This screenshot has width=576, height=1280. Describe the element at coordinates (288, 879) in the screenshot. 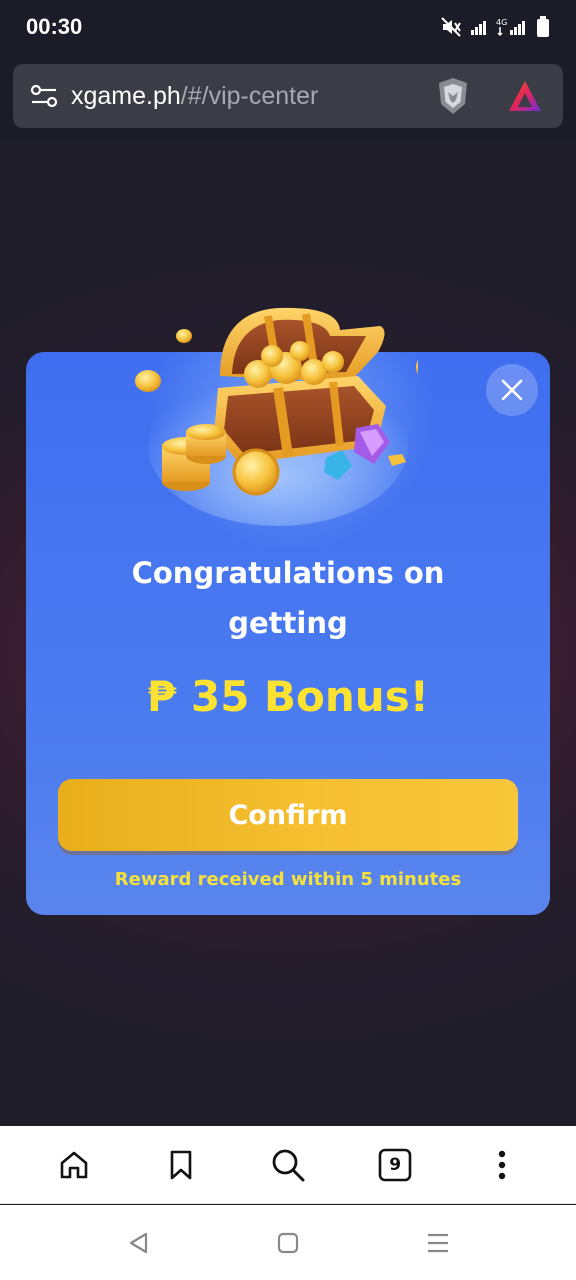

I see `reward-note: Reward received within 5 minutes` at that location.